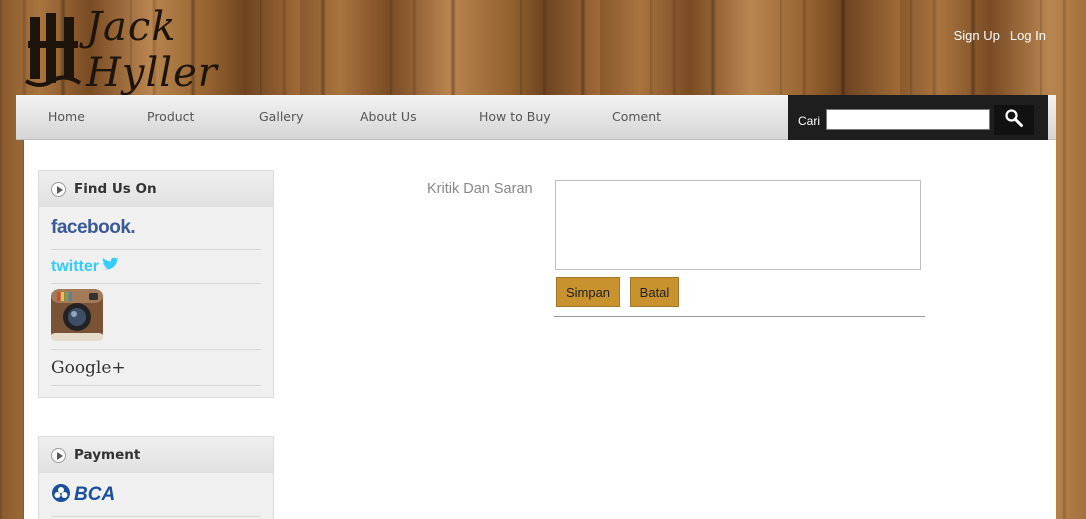 This screenshot has height=519, width=1086. Describe the element at coordinates (388, 116) in the screenshot. I see `nav-item-about-us: About Us` at that location.